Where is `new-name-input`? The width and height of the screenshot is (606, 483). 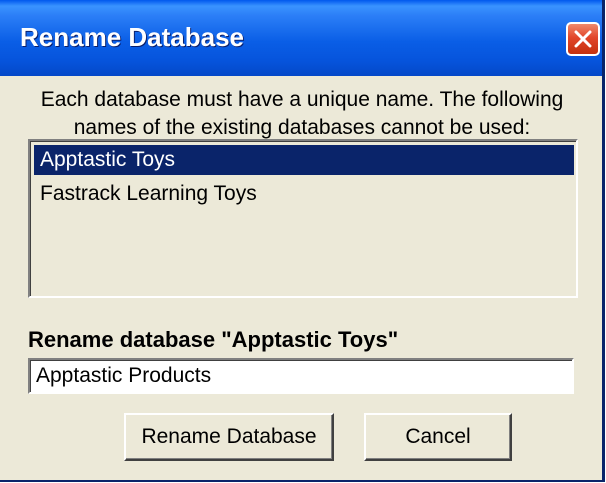
new-name-input is located at coordinates (301, 376).